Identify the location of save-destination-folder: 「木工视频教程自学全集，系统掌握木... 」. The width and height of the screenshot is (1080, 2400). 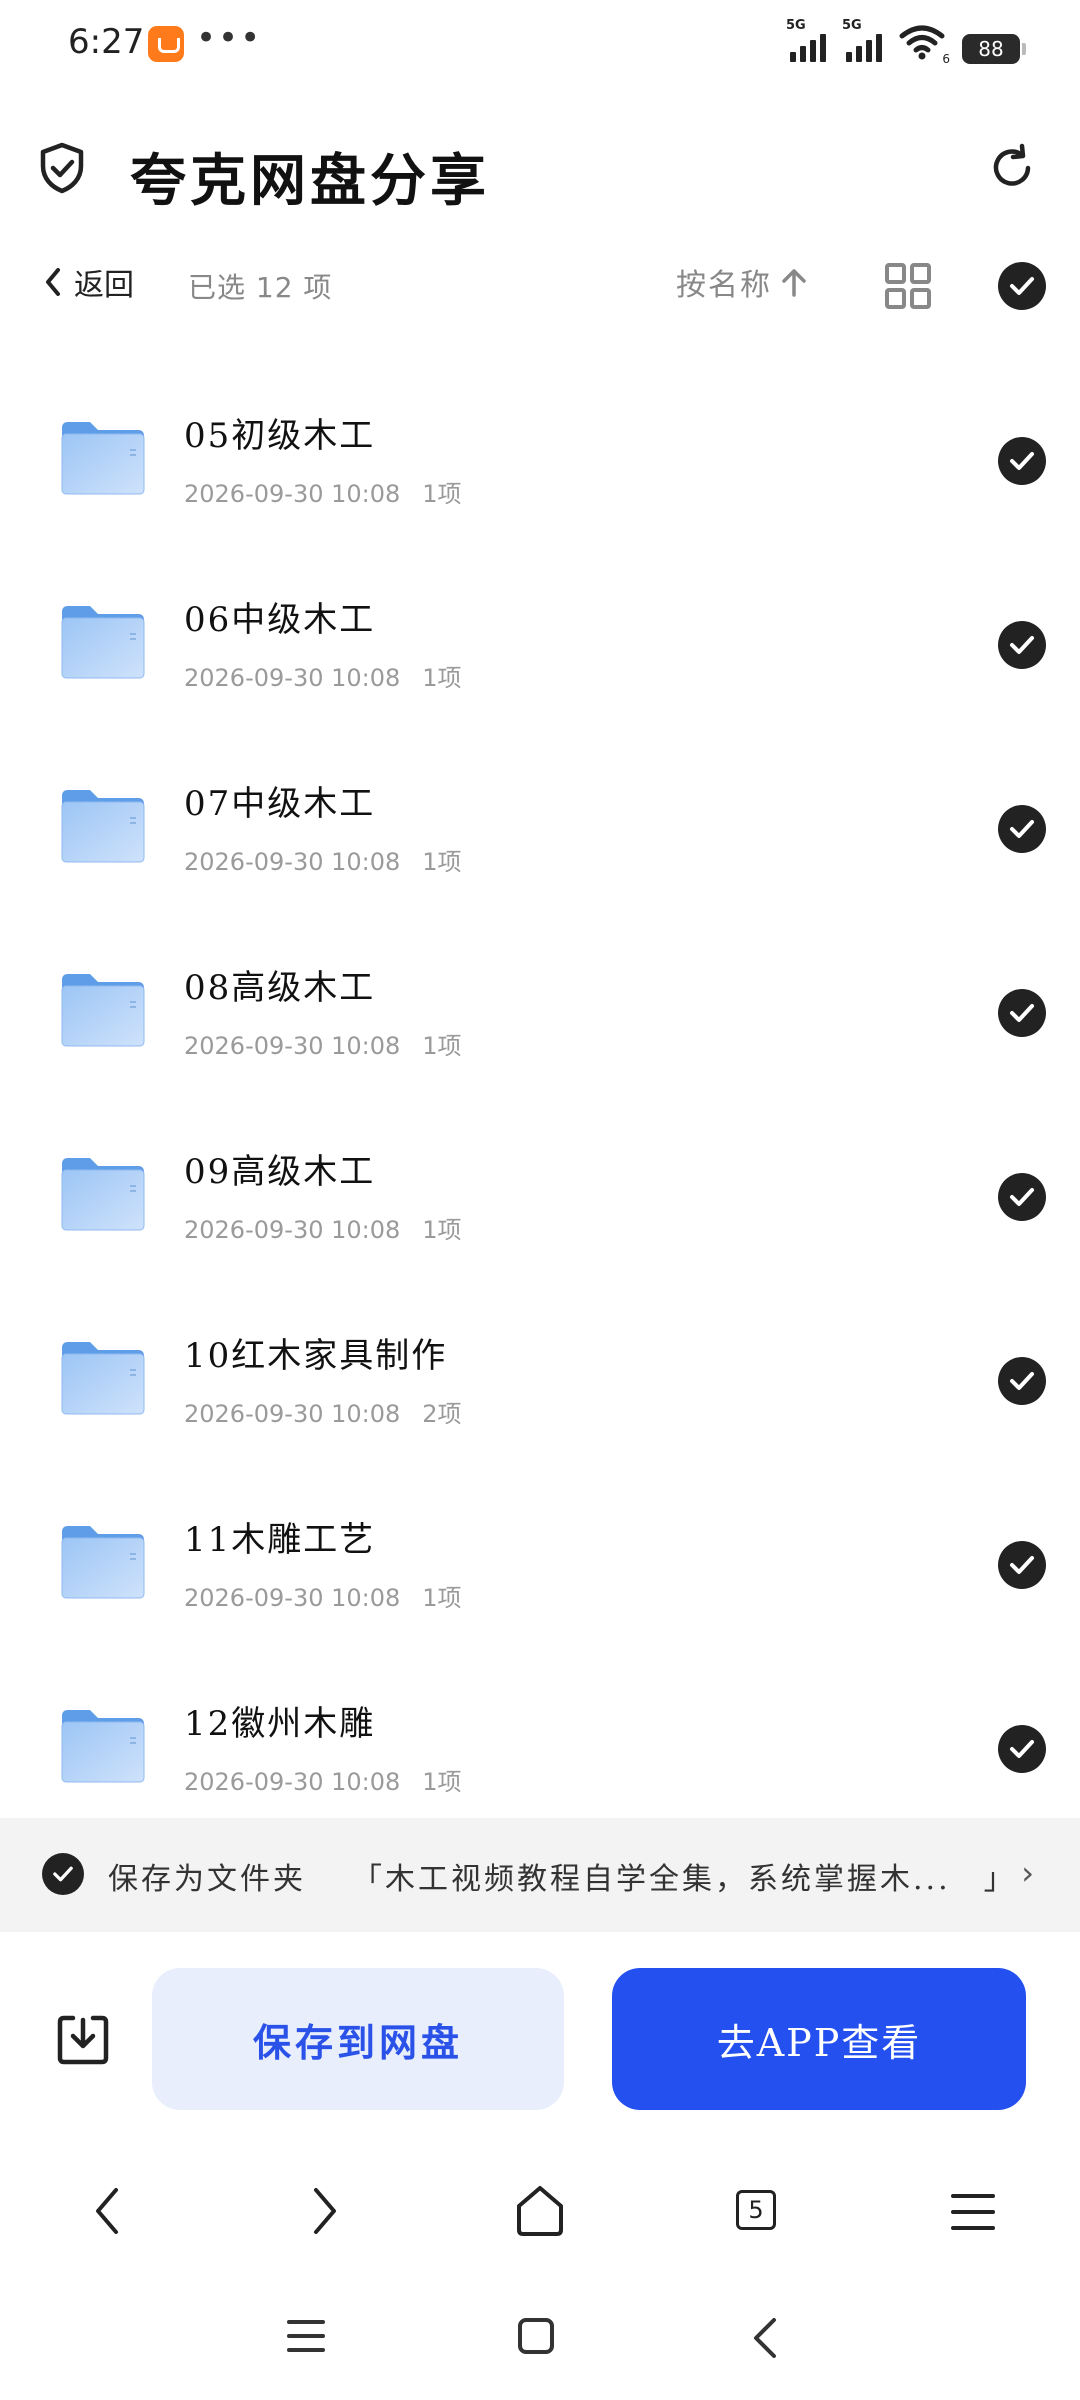
(684, 1879).